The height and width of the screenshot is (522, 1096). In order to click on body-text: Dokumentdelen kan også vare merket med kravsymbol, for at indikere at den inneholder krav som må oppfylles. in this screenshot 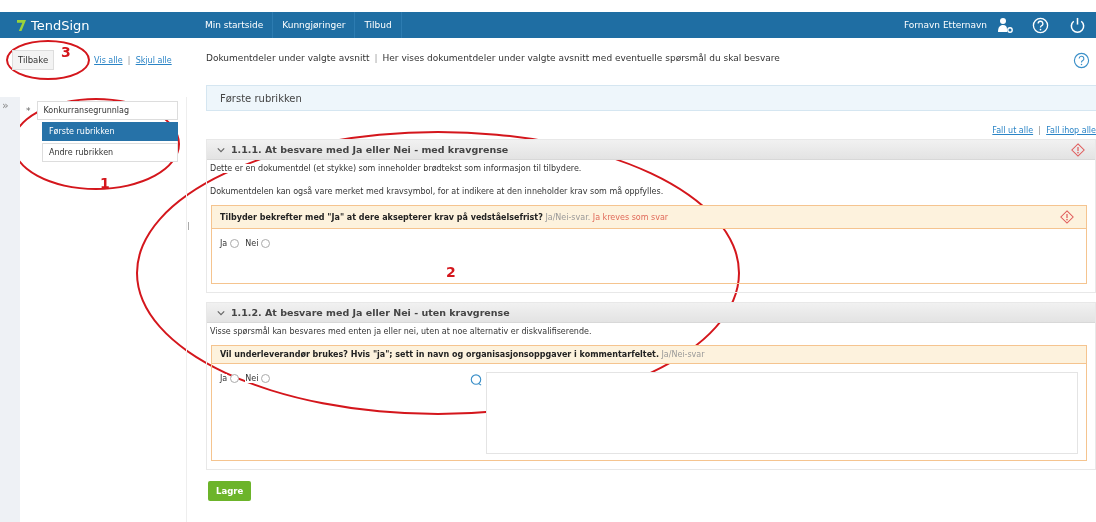, I will do `click(437, 191)`.